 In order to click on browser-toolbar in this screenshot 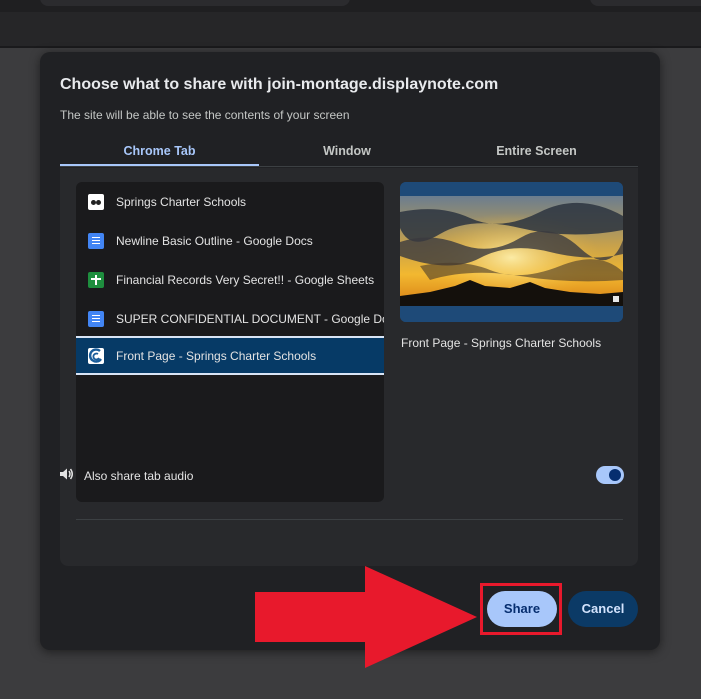, I will do `click(350, 29)`.